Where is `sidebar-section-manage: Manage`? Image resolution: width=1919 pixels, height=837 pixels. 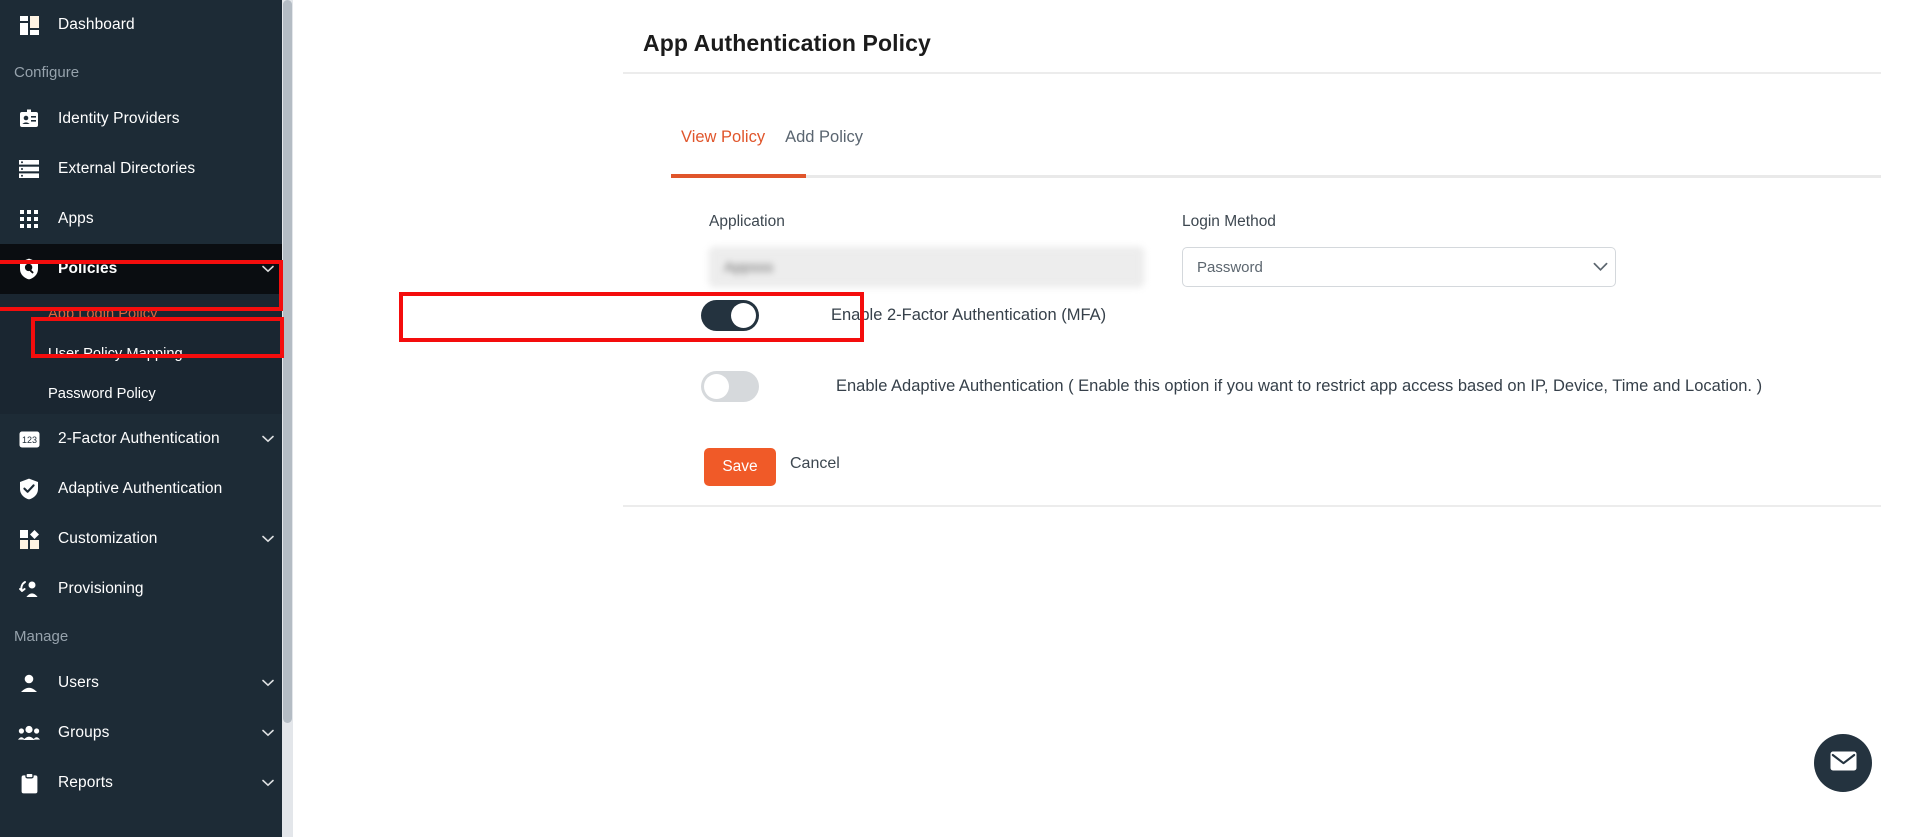
sidebar-section-manage: Manage is located at coordinates (41, 636).